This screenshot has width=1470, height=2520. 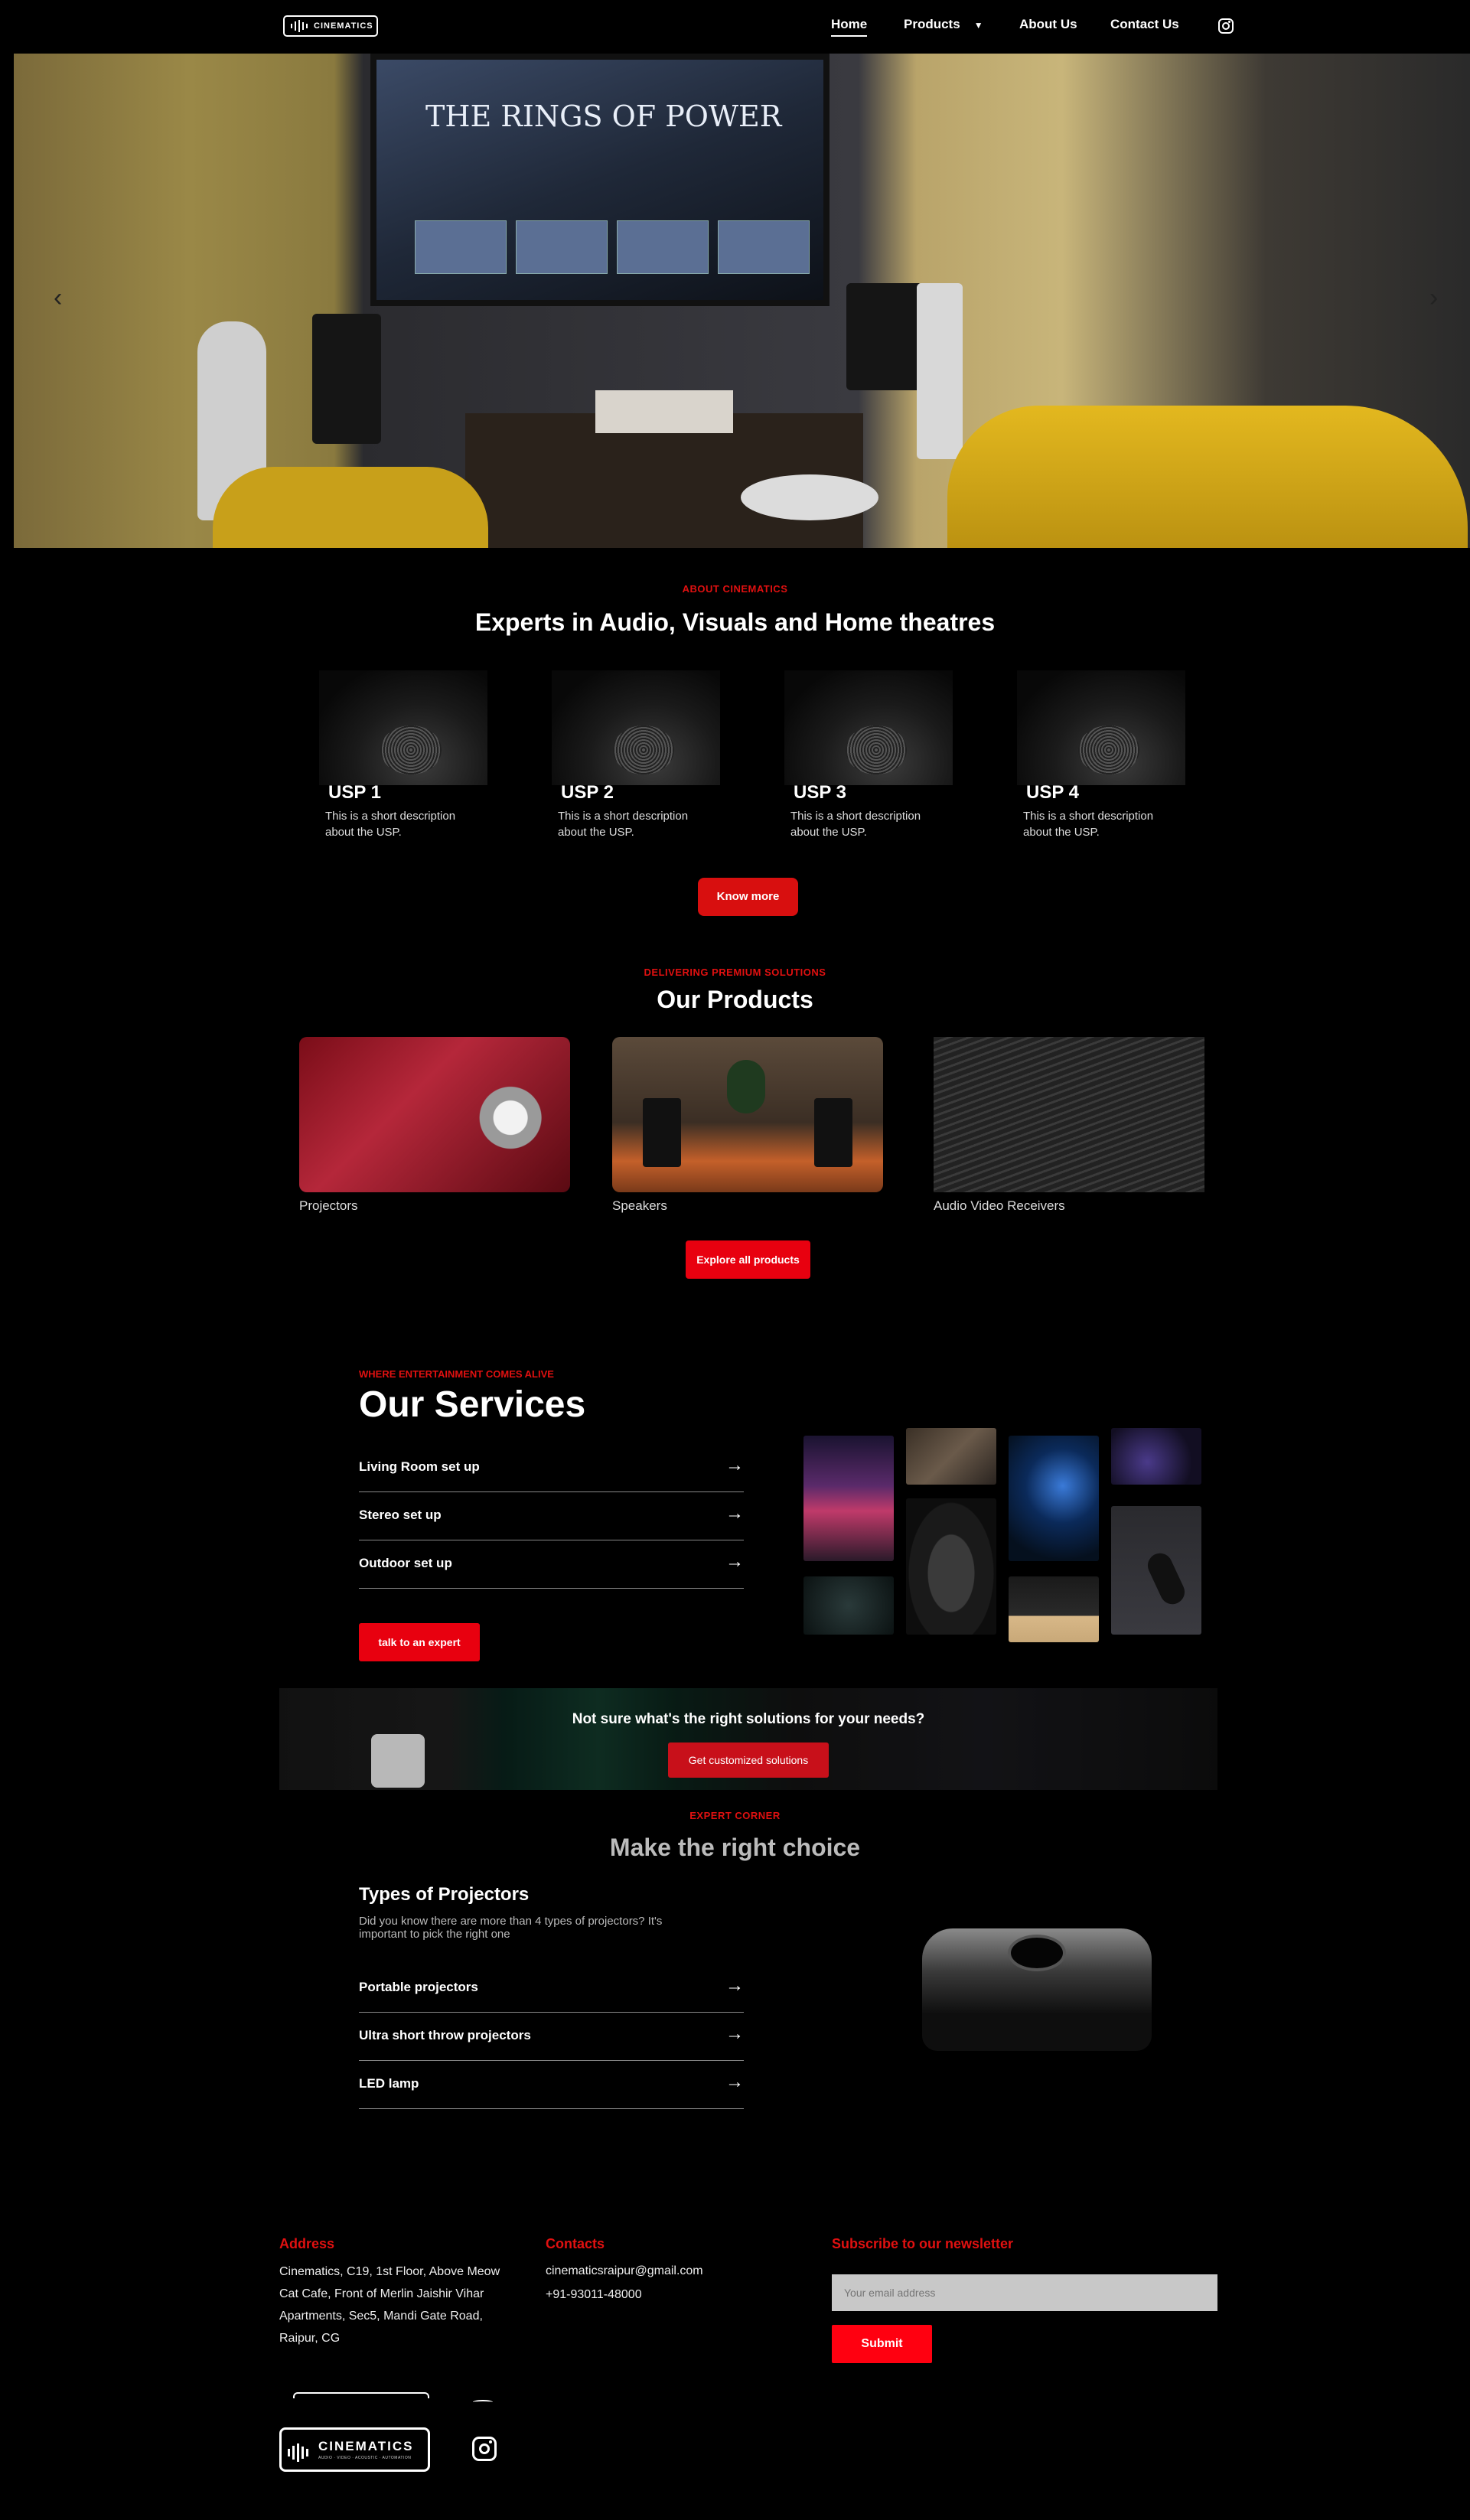 What do you see at coordinates (551, 1468) in the screenshot?
I see `service-living-room: Living Room set up →` at bounding box center [551, 1468].